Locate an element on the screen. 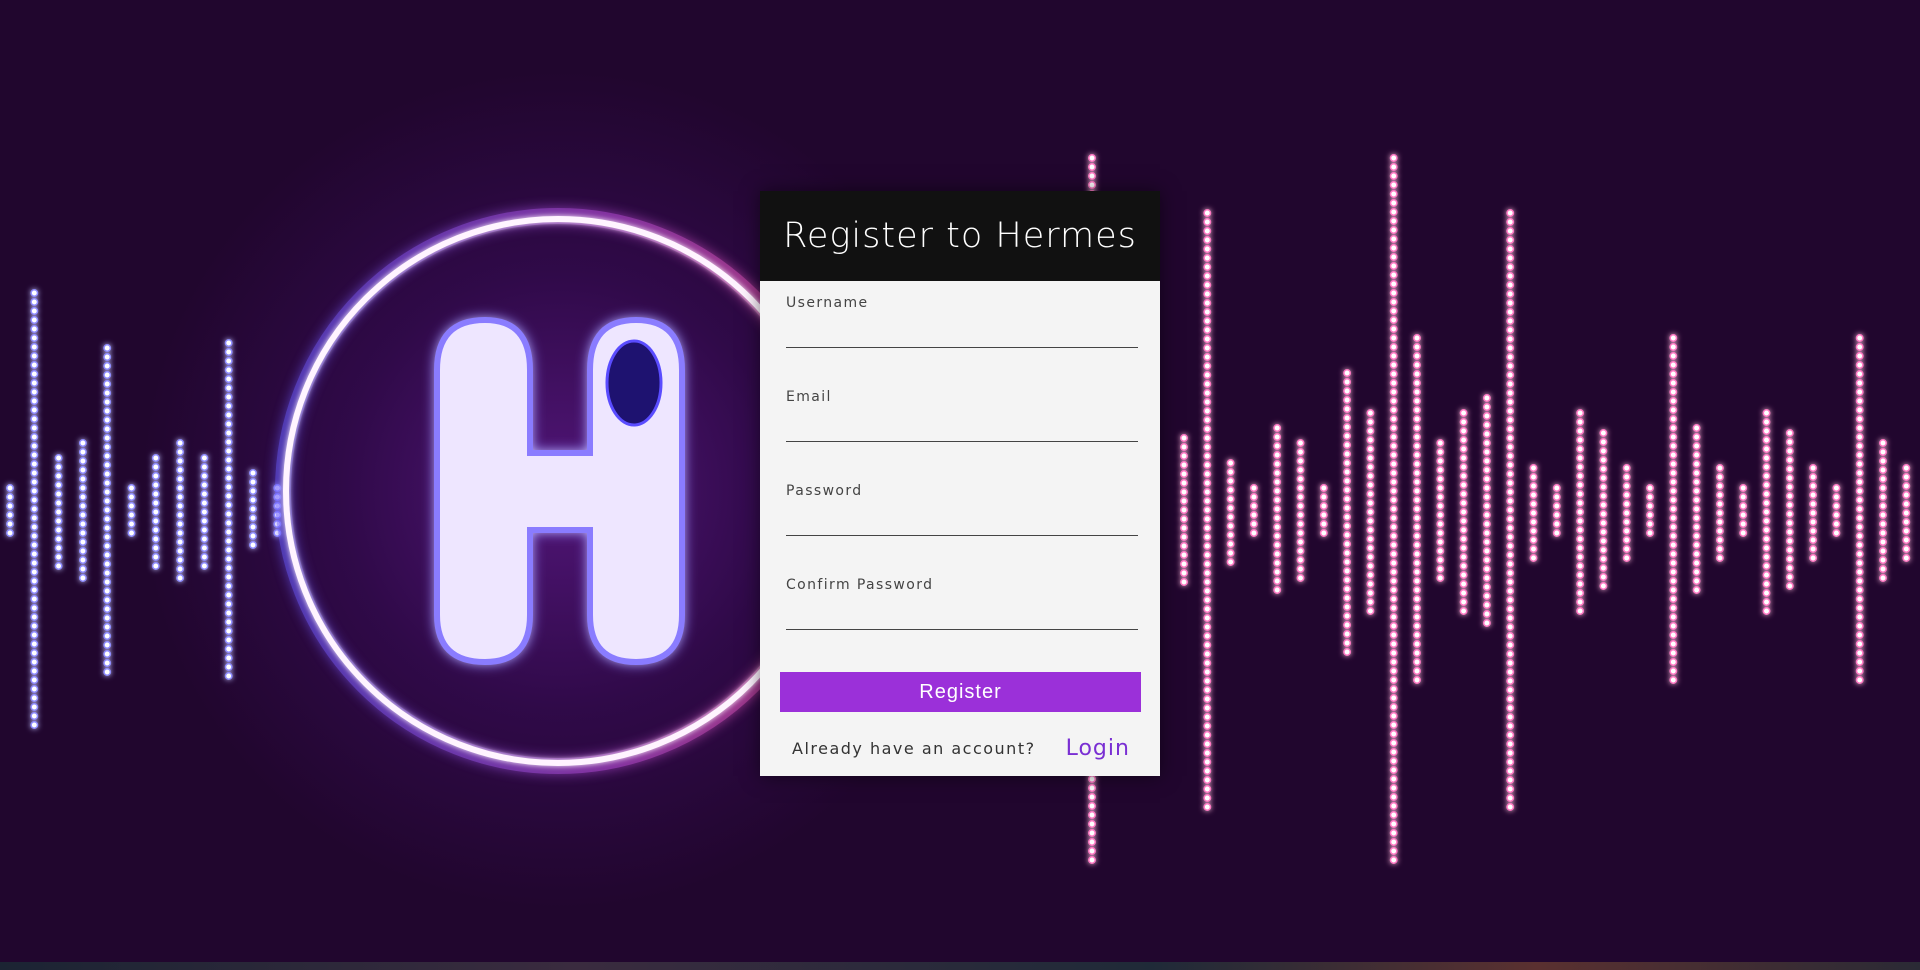 The height and width of the screenshot is (970, 1920). login-link: Login is located at coordinates (1098, 748).